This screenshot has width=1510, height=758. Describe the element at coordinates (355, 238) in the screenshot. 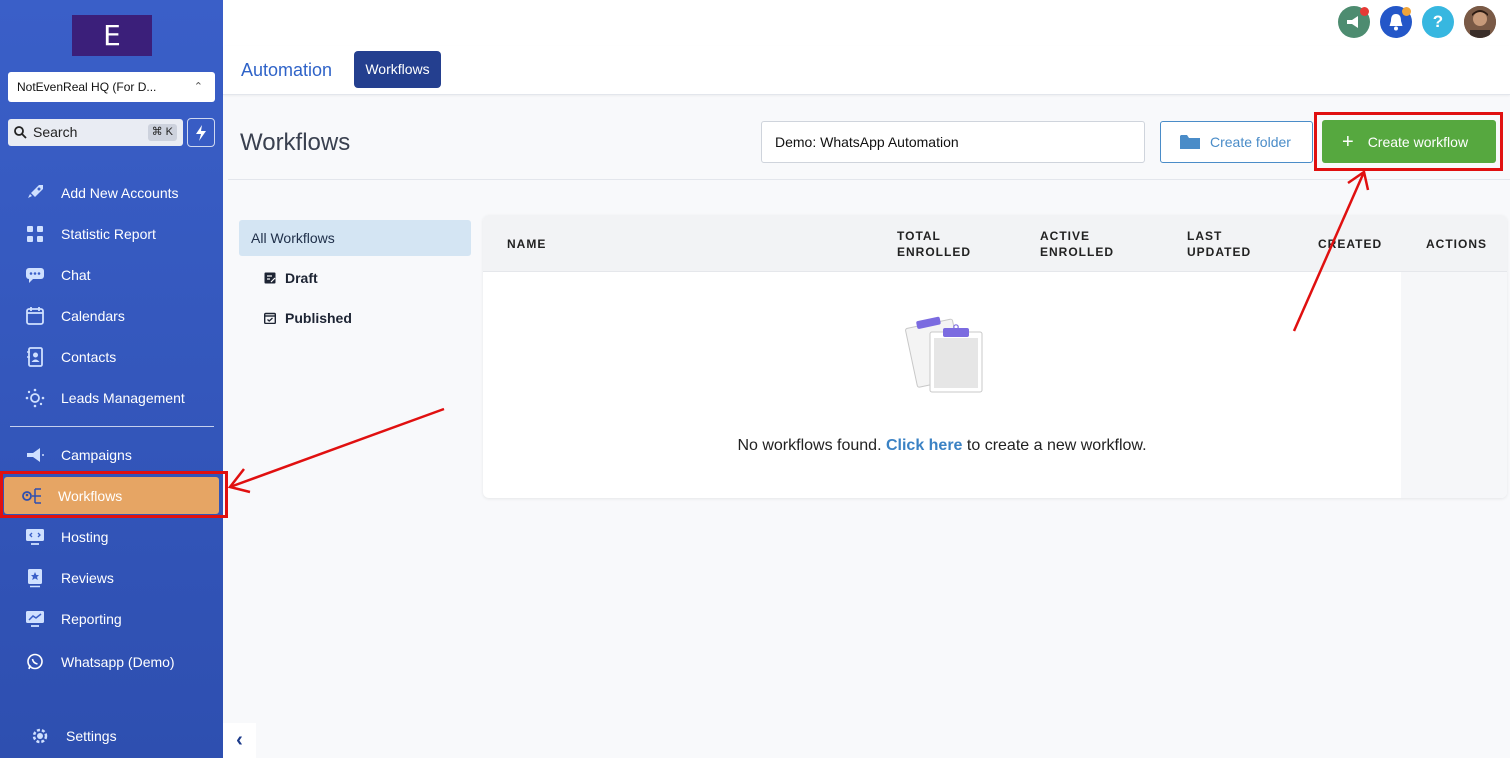

I see `filter-all-workflows: All Workflows` at that location.